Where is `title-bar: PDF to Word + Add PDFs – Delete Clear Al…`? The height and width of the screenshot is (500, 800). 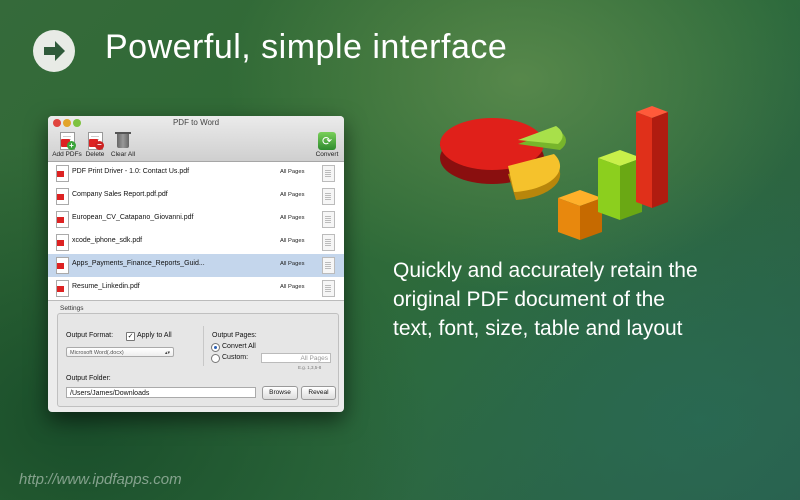 title-bar: PDF to Word + Add PDFs – Delete Clear Al… is located at coordinates (196, 139).